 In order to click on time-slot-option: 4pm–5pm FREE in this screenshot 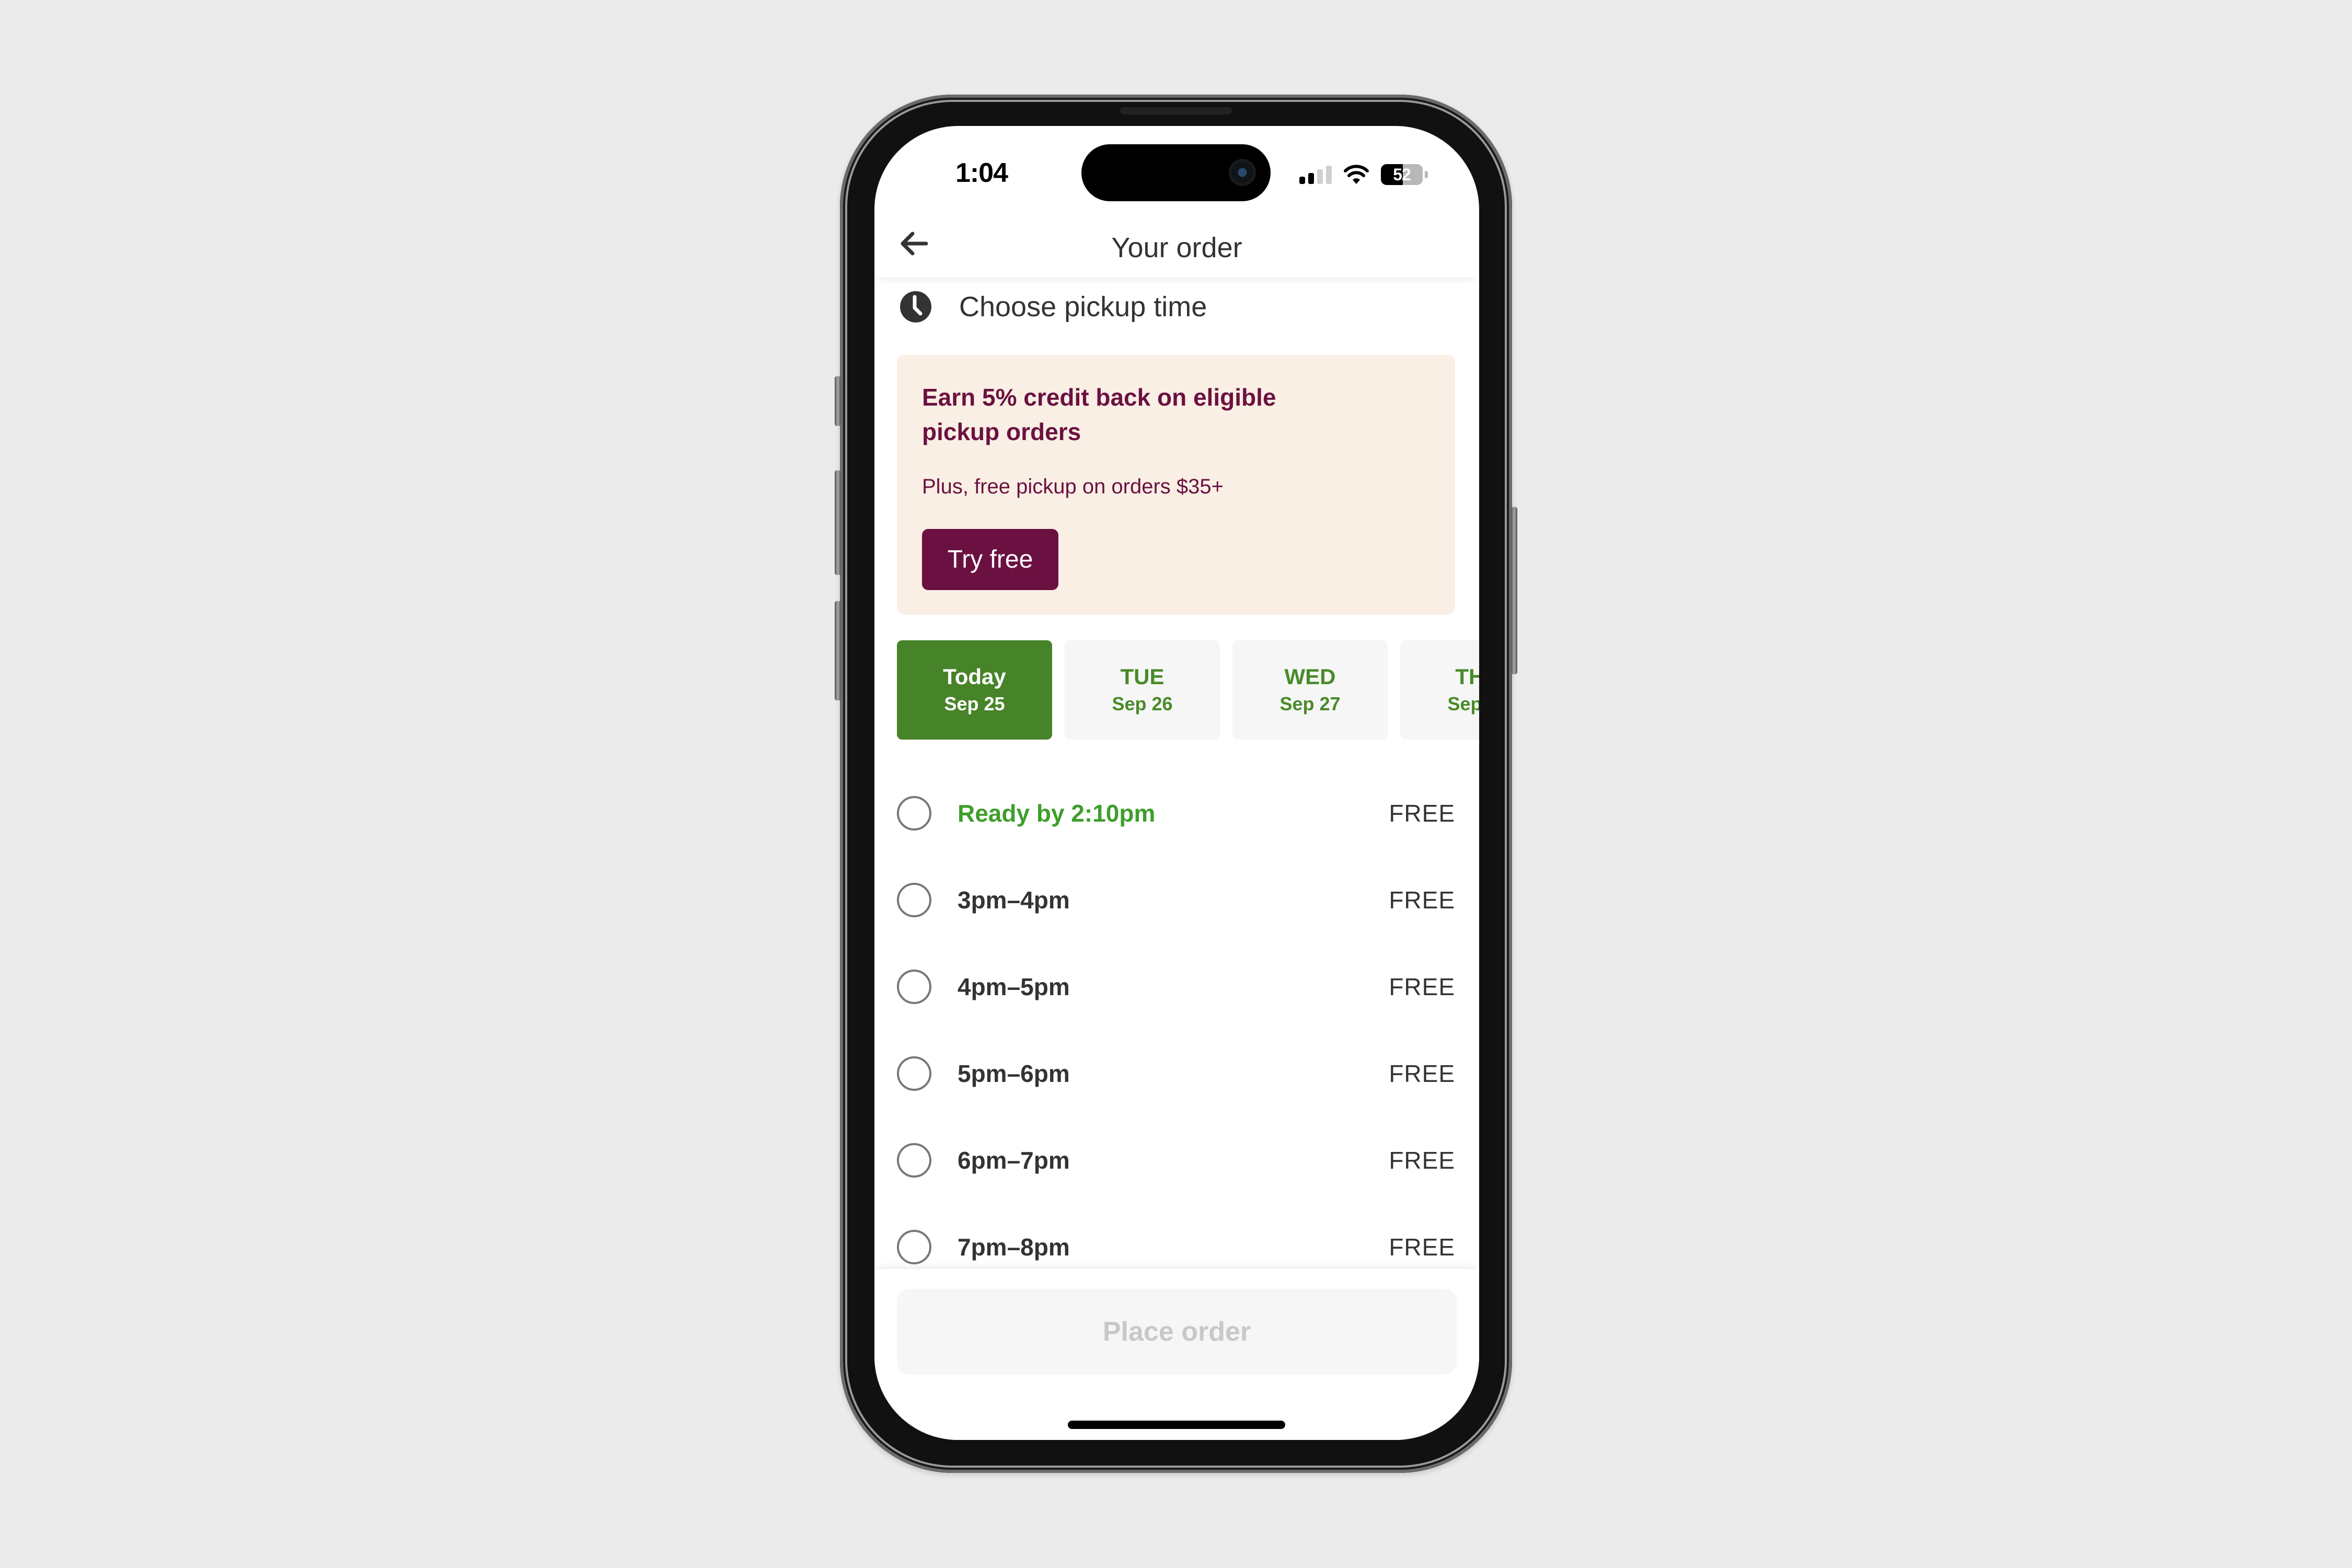, I will do `click(1176, 986)`.